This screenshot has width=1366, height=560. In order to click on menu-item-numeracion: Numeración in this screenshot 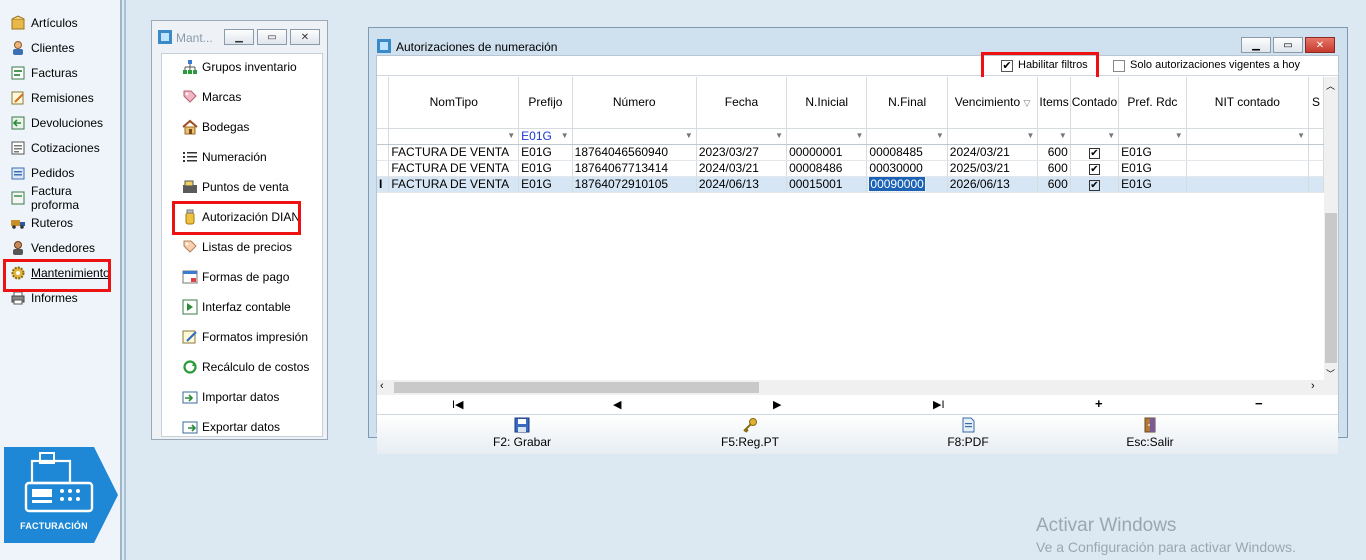, I will do `click(224, 157)`.